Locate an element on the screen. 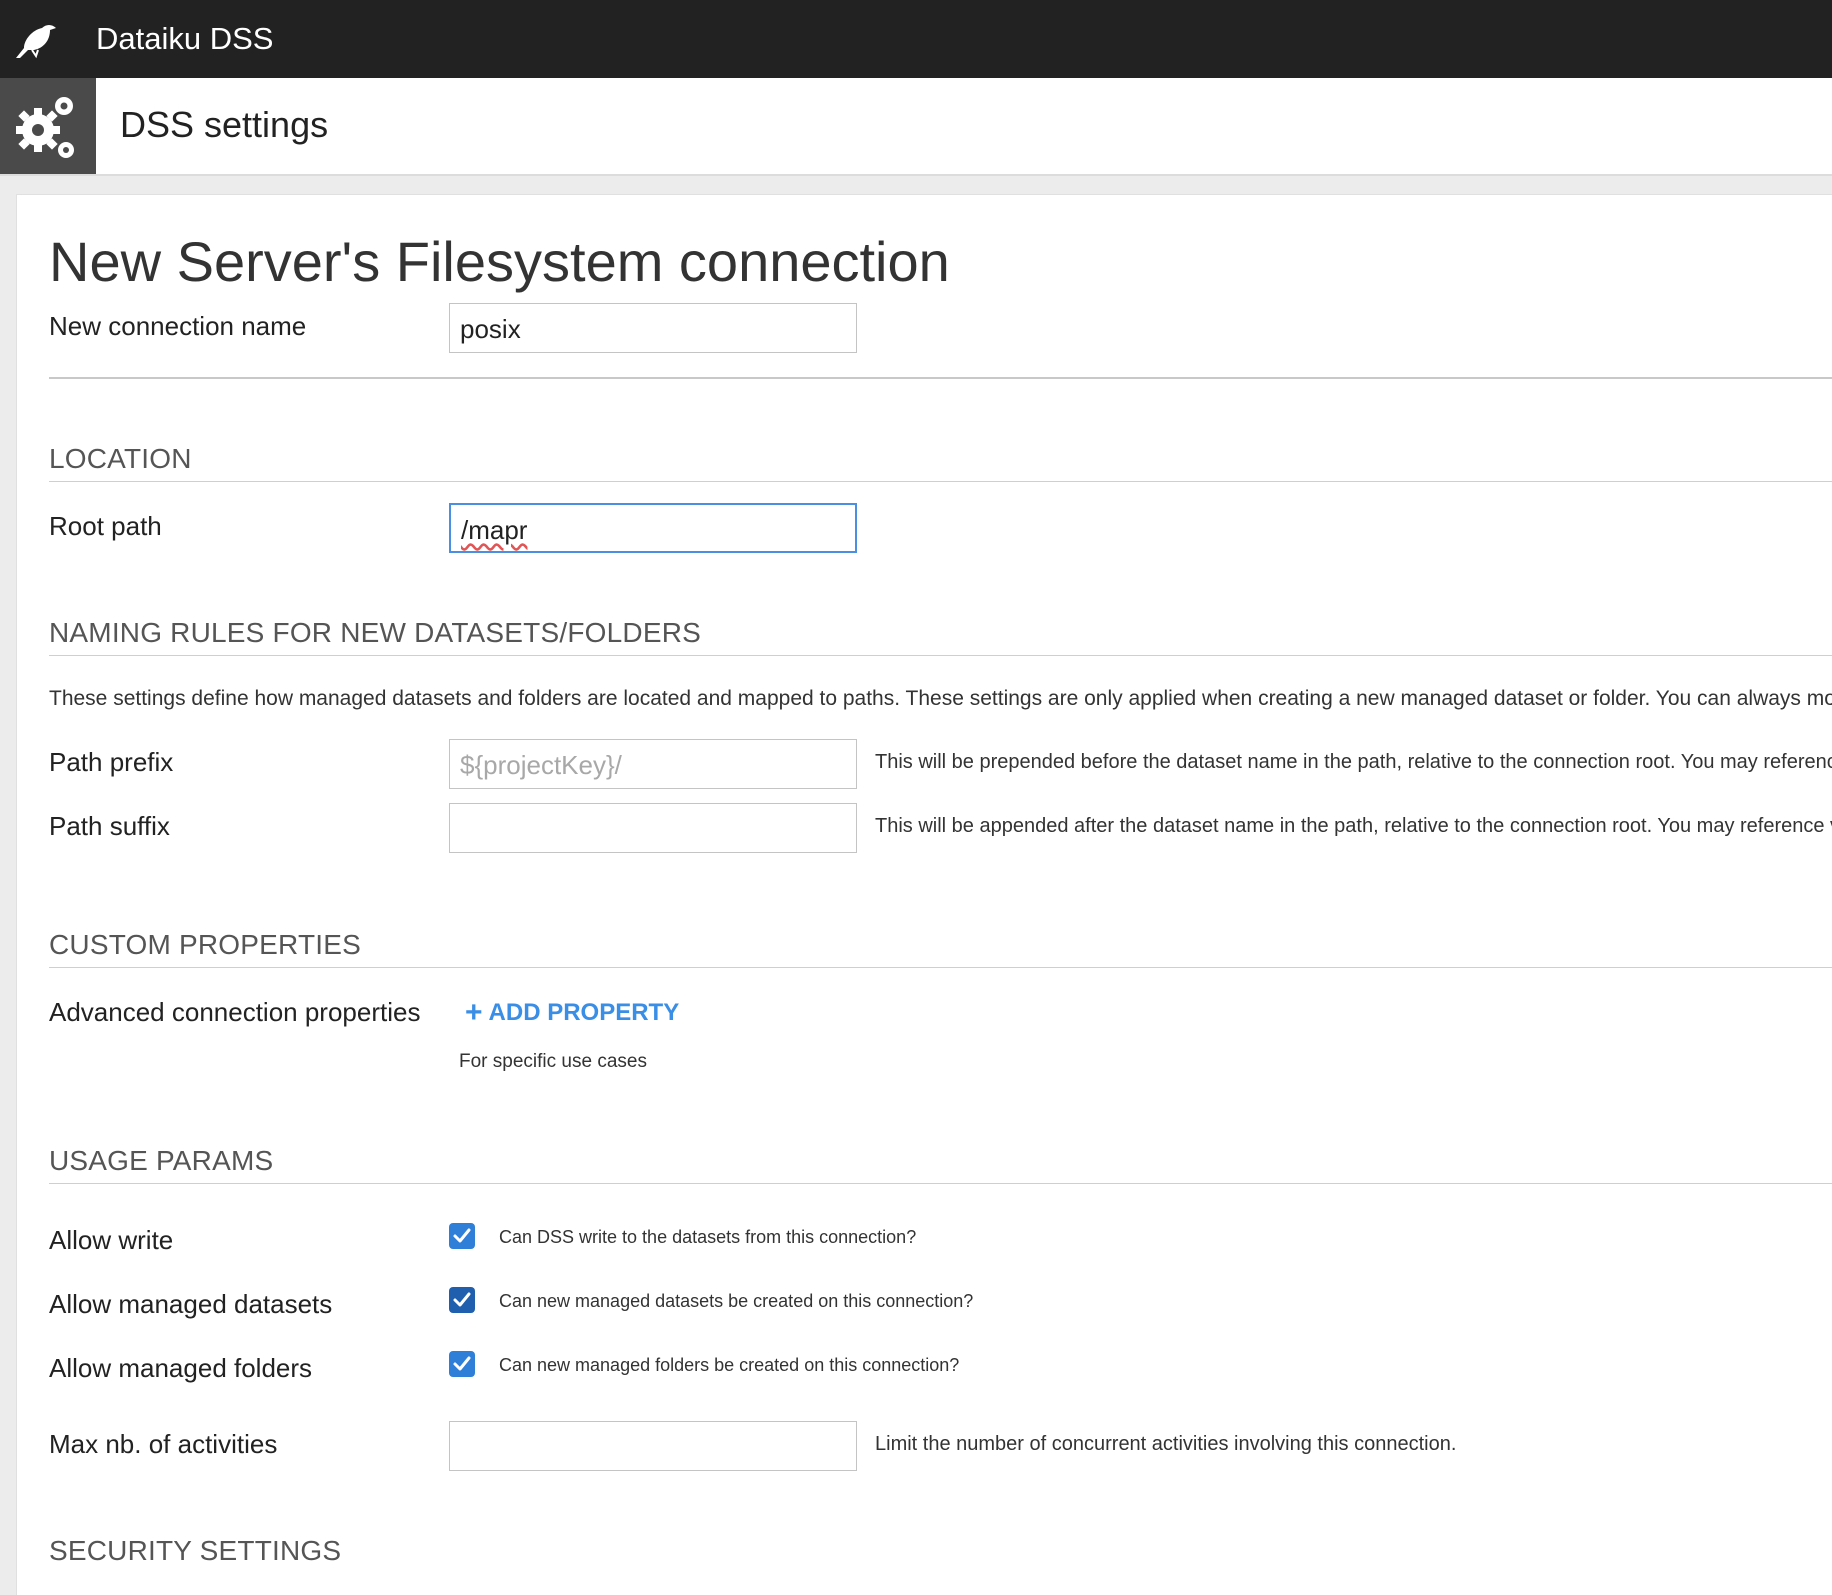  allow-managed-datasets-checkbox is located at coordinates (462, 1300).